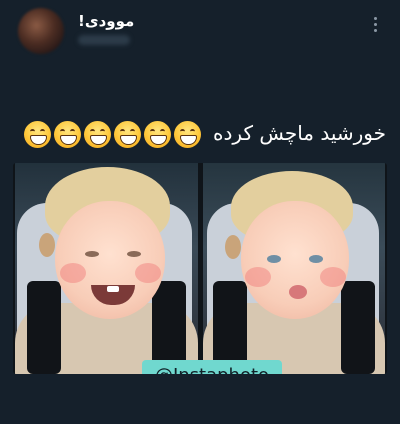 The image size is (400, 424). I want to click on cheek-right-a, so click(258, 277).